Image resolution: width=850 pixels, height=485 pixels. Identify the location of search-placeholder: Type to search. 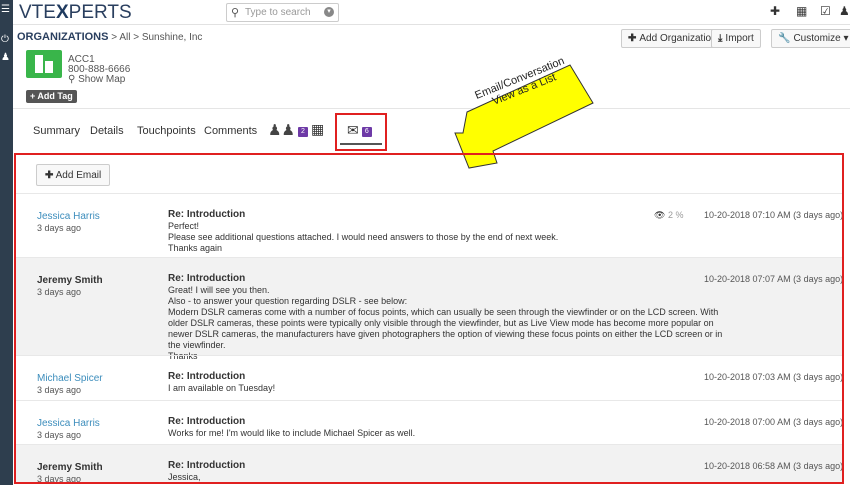
(278, 12).